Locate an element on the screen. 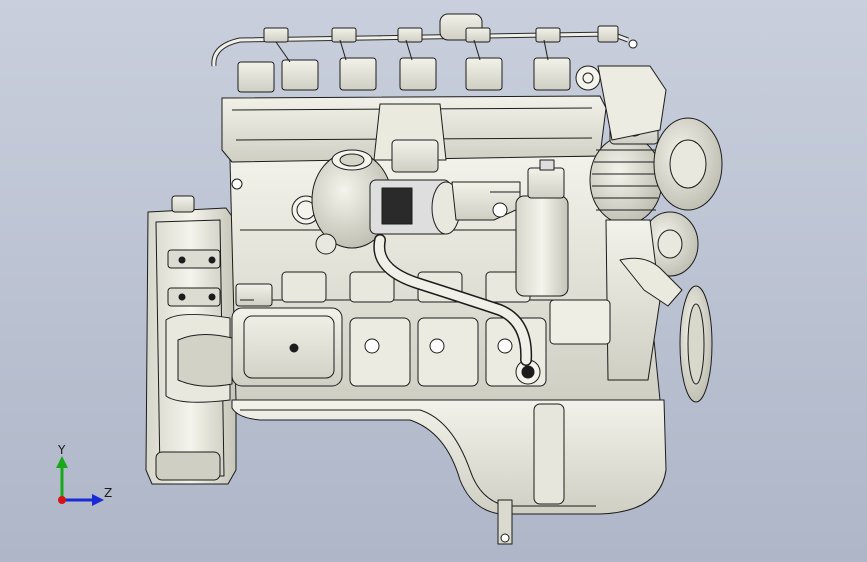 The height and width of the screenshot is (562, 867). y-axis-label: Y is located at coordinates (61, 450).